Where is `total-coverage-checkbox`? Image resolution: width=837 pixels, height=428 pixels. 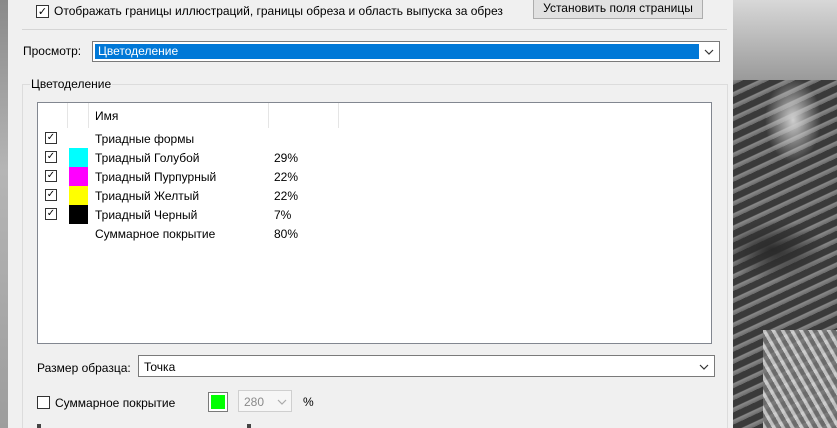
total-coverage-checkbox is located at coordinates (43, 402).